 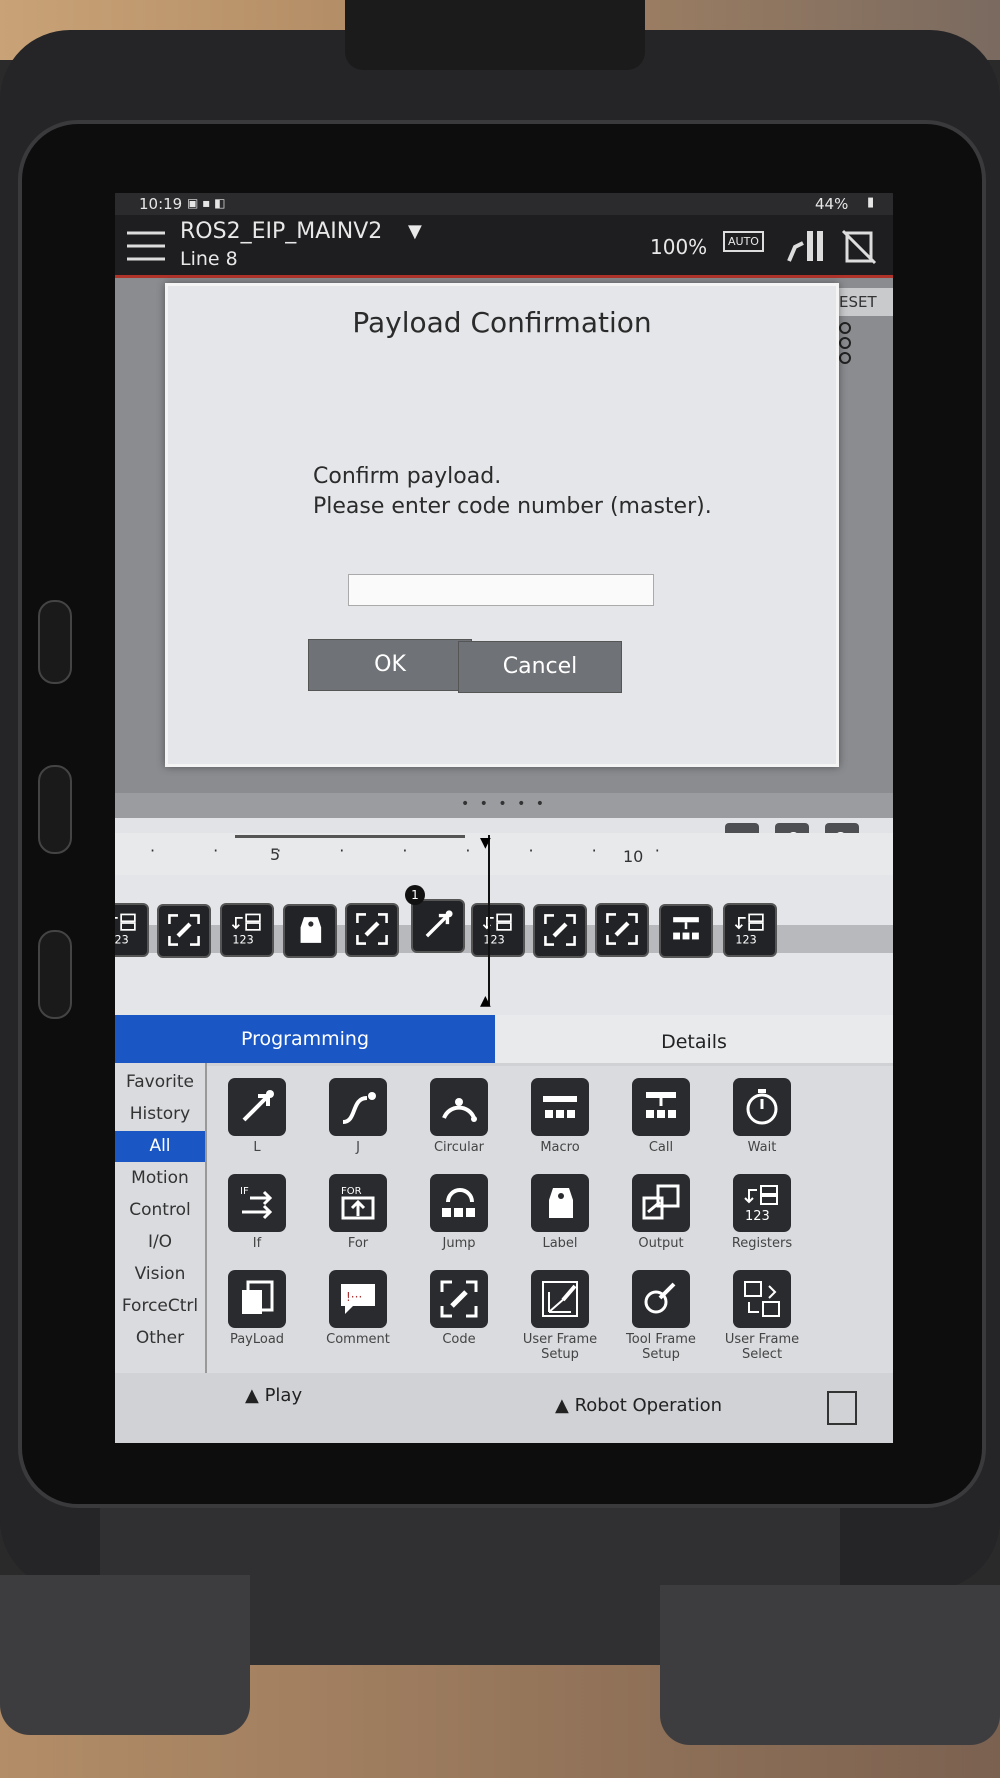 I want to click on palette-item-label: For, so click(x=358, y=1243).